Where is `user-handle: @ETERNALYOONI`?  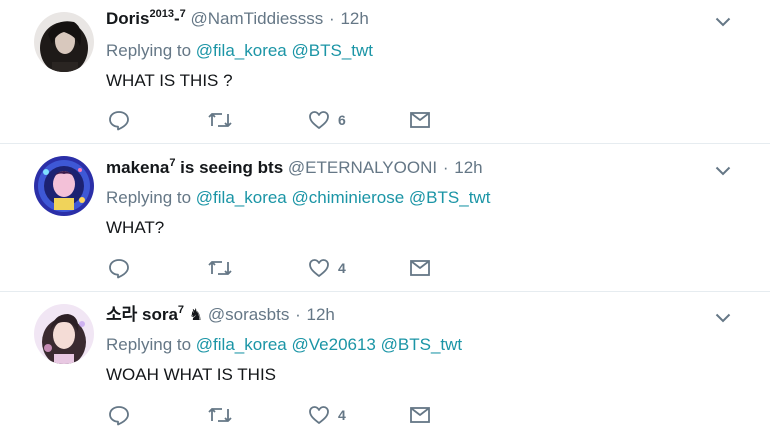
user-handle: @ETERNALYOONI is located at coordinates (362, 167).